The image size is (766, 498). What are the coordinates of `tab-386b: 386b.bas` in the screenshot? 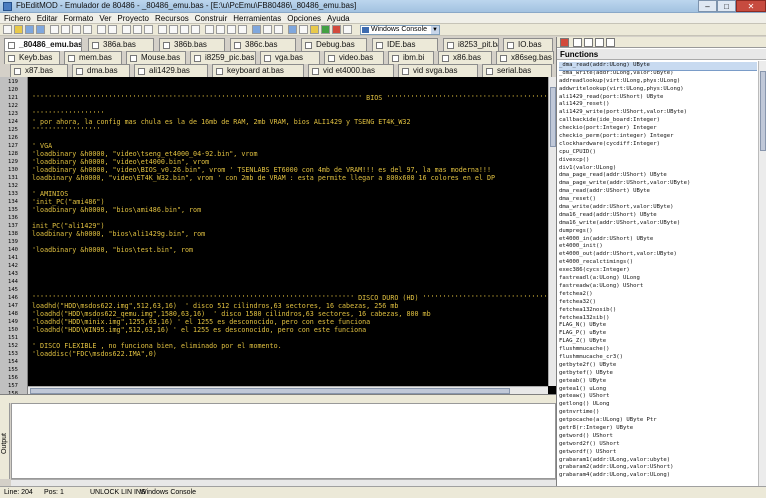 It's located at (192, 44).